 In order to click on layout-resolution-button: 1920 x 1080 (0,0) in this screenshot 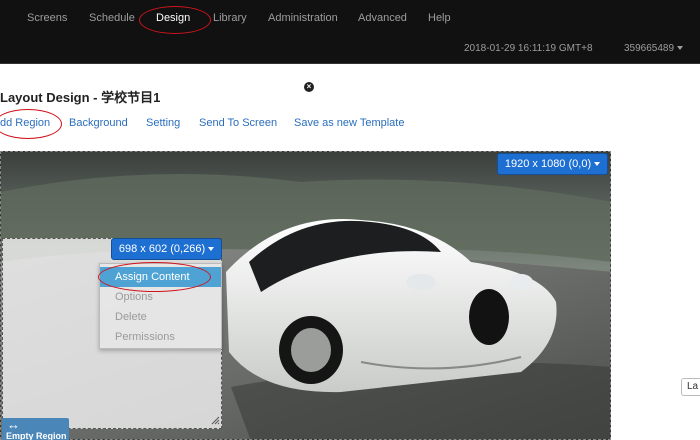, I will do `click(552, 164)`.